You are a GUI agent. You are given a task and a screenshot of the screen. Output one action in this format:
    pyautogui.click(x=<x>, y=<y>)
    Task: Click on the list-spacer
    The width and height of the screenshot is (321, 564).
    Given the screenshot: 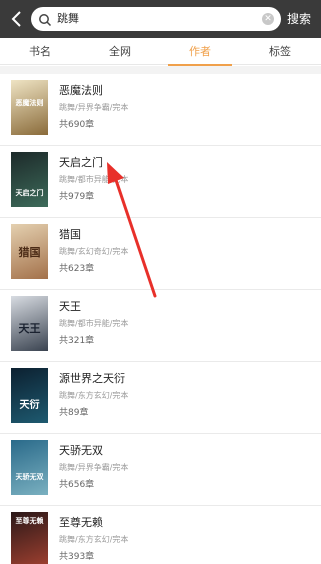 What is the action you would take?
    pyautogui.click(x=160, y=70)
    